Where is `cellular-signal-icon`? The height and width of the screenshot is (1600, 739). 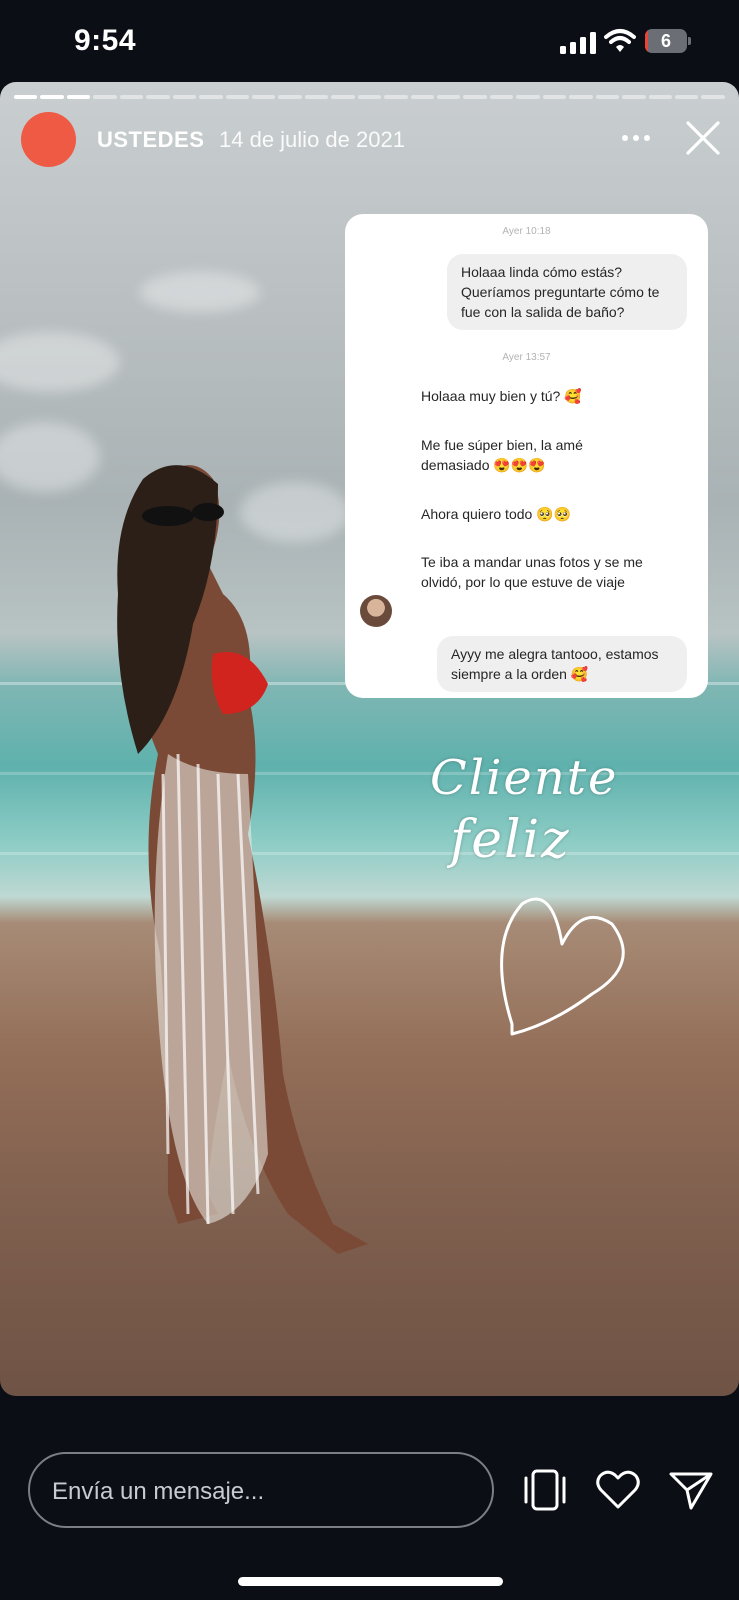 cellular-signal-icon is located at coordinates (578, 43).